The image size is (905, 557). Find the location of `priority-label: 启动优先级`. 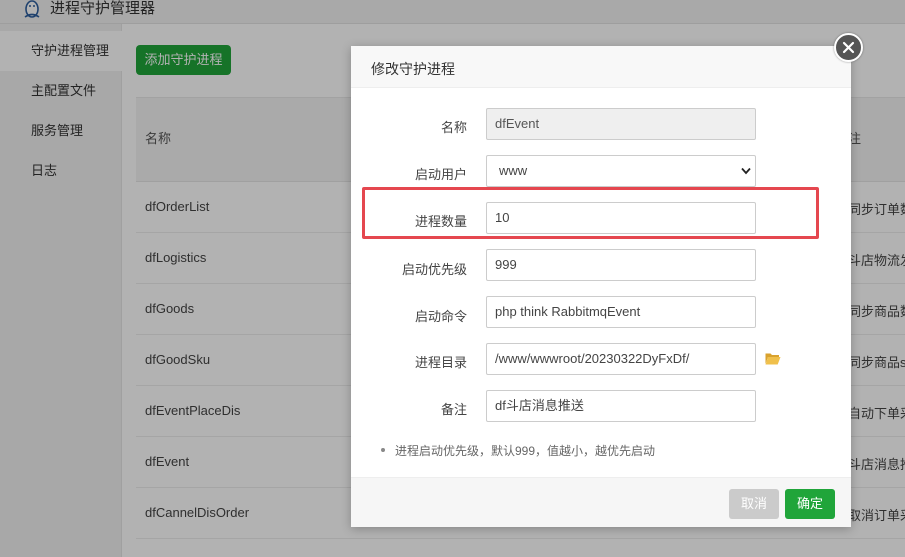

priority-label: 启动优先级 is located at coordinates (434, 269).